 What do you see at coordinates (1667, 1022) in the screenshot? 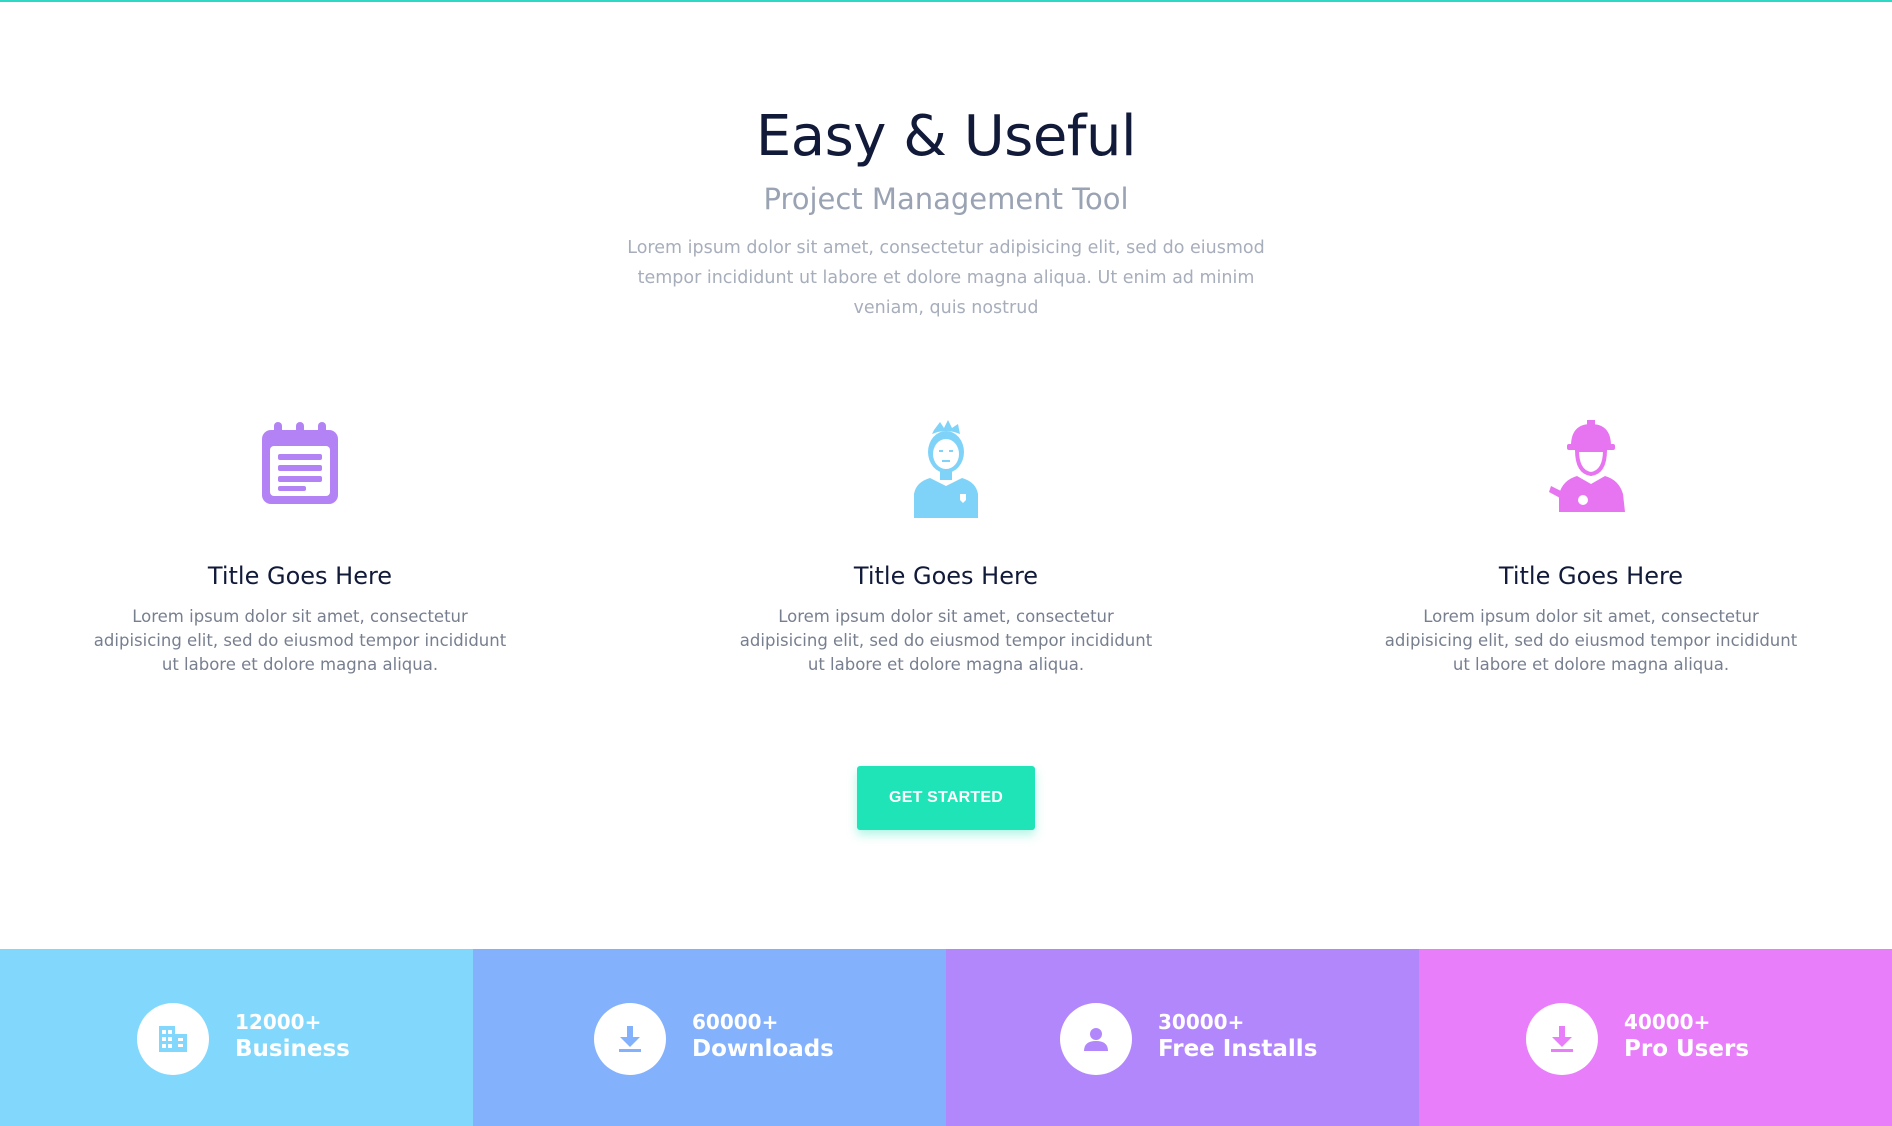
I see `stat-number: 40000+` at bounding box center [1667, 1022].